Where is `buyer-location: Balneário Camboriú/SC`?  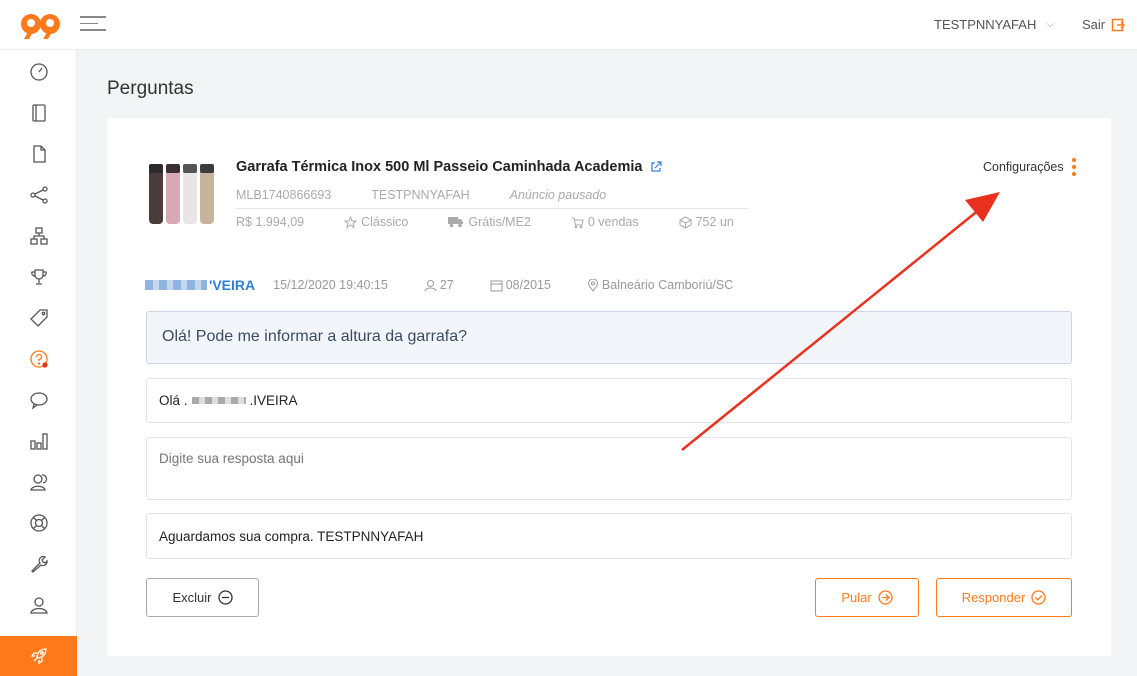
buyer-location: Balneário Camboriú/SC is located at coordinates (660, 285).